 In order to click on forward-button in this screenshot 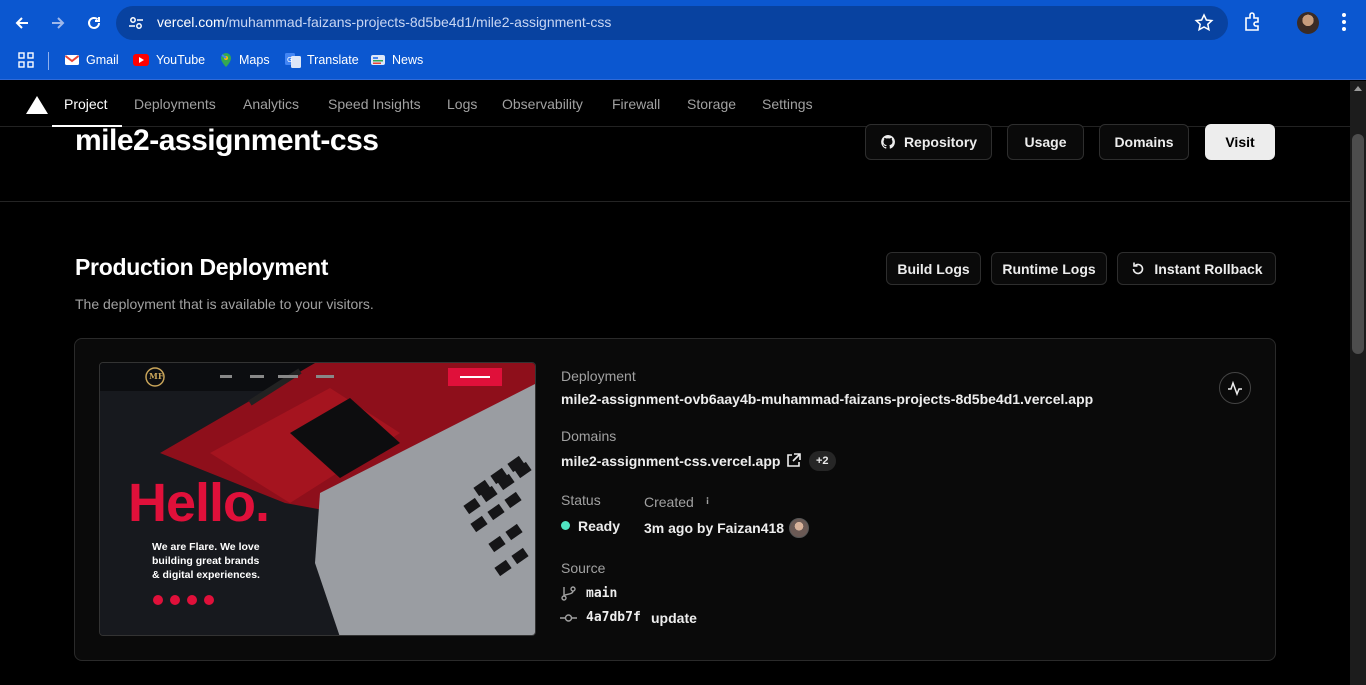, I will do `click(58, 23)`.